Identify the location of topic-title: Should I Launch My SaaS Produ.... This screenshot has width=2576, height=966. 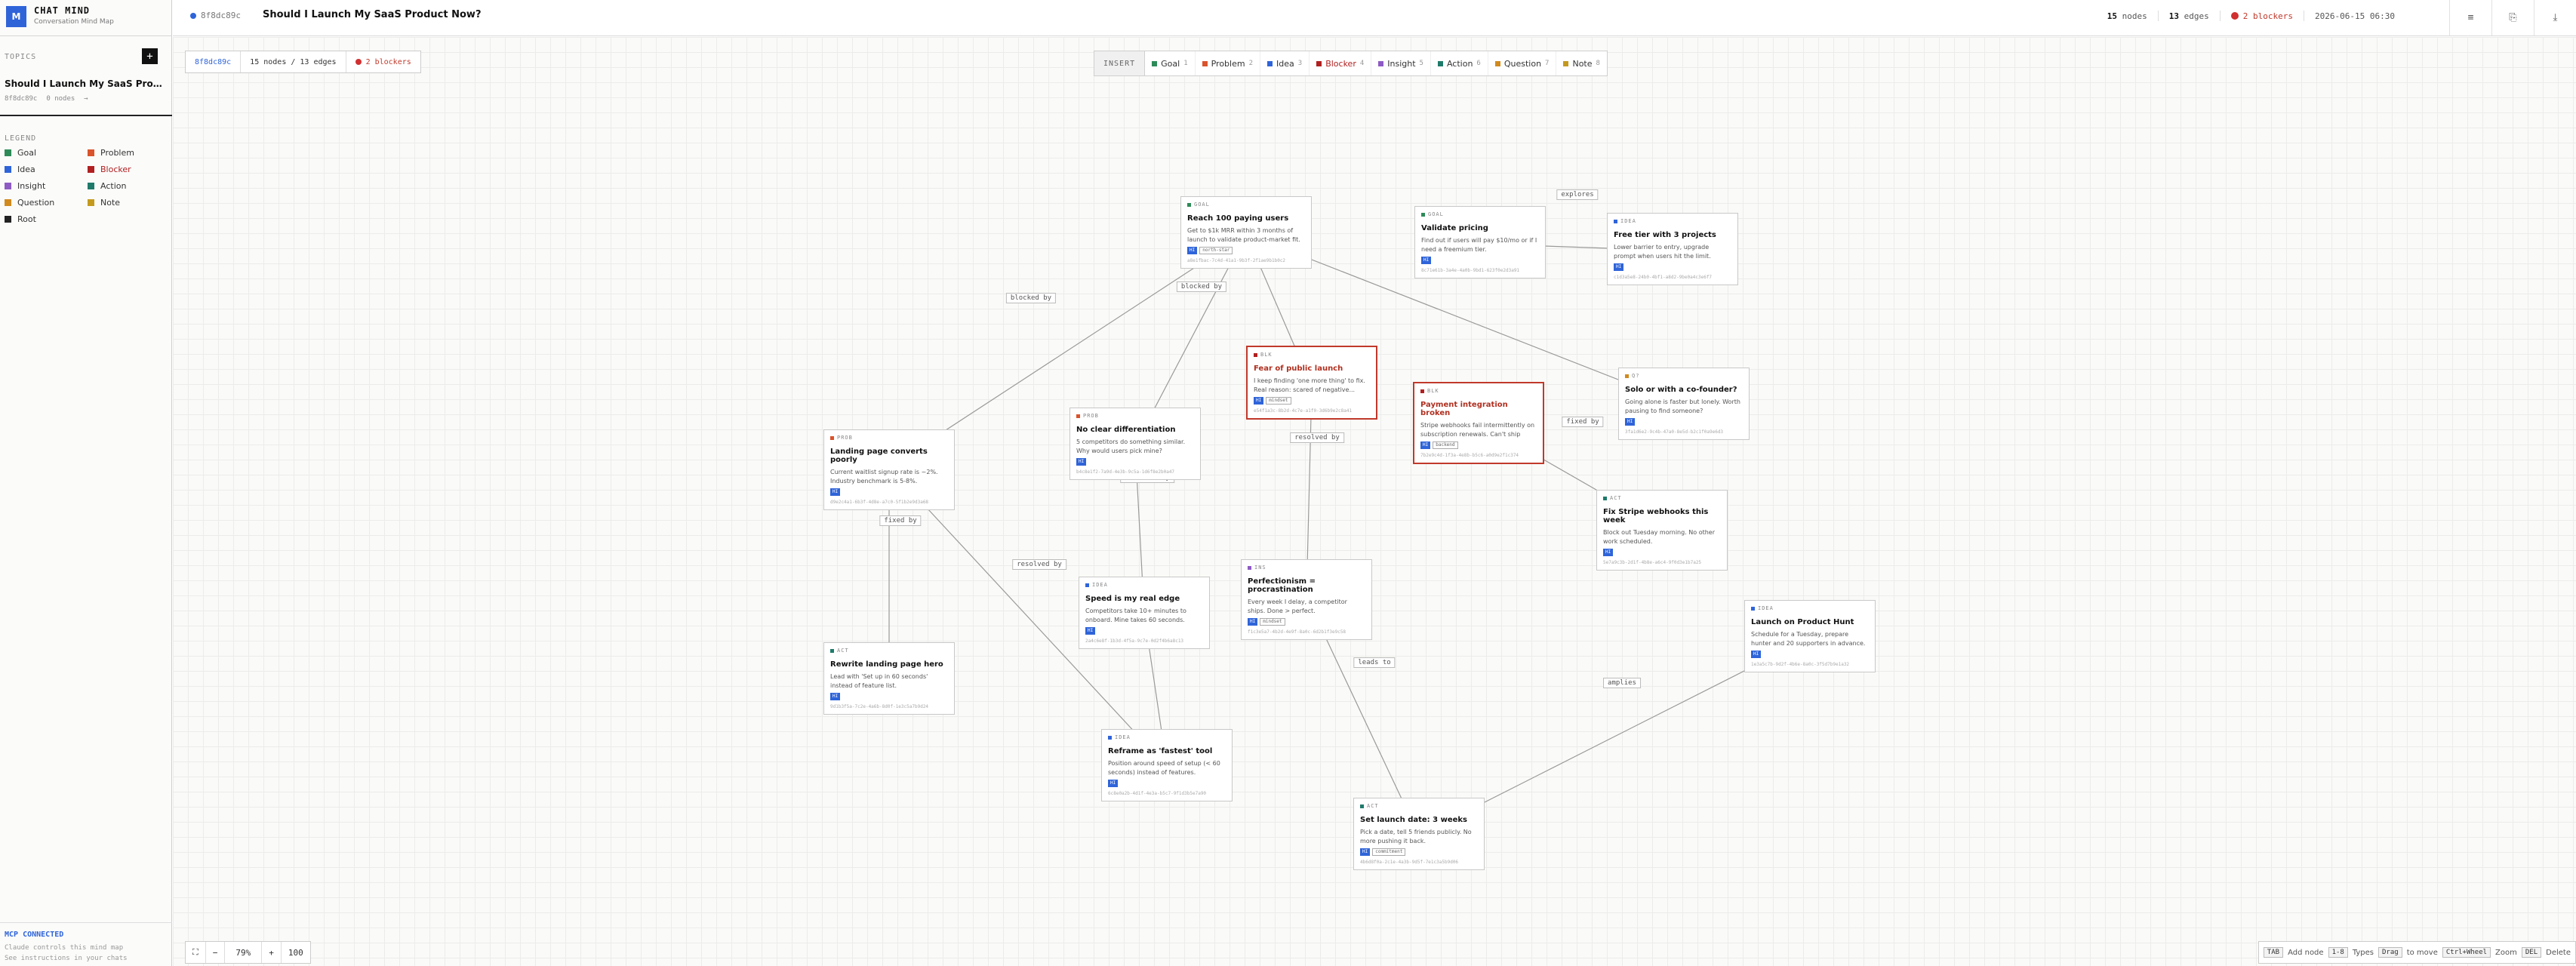
(84, 83).